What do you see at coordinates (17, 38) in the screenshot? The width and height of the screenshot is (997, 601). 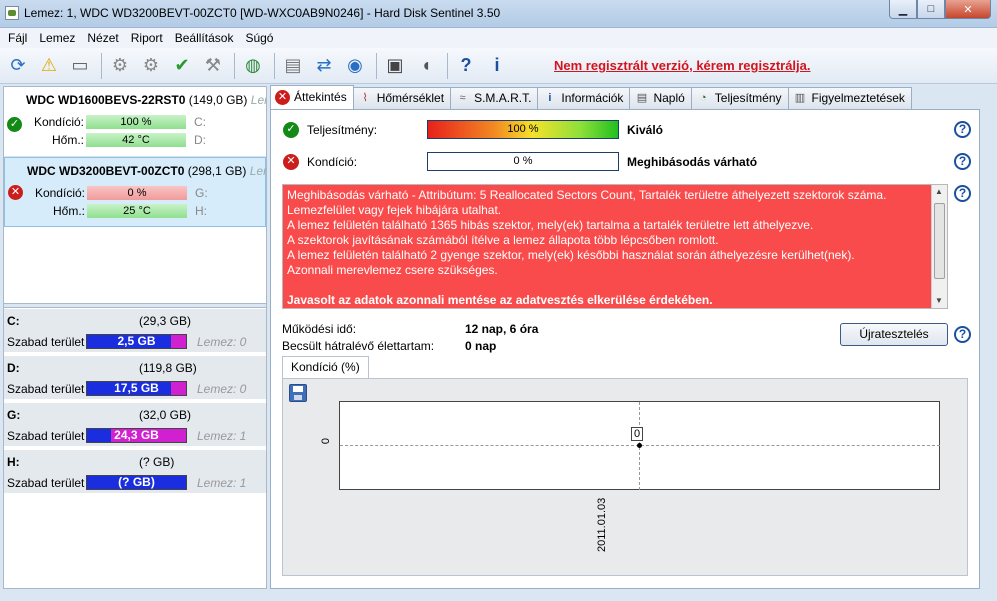 I see `menu-file: Fájl` at bounding box center [17, 38].